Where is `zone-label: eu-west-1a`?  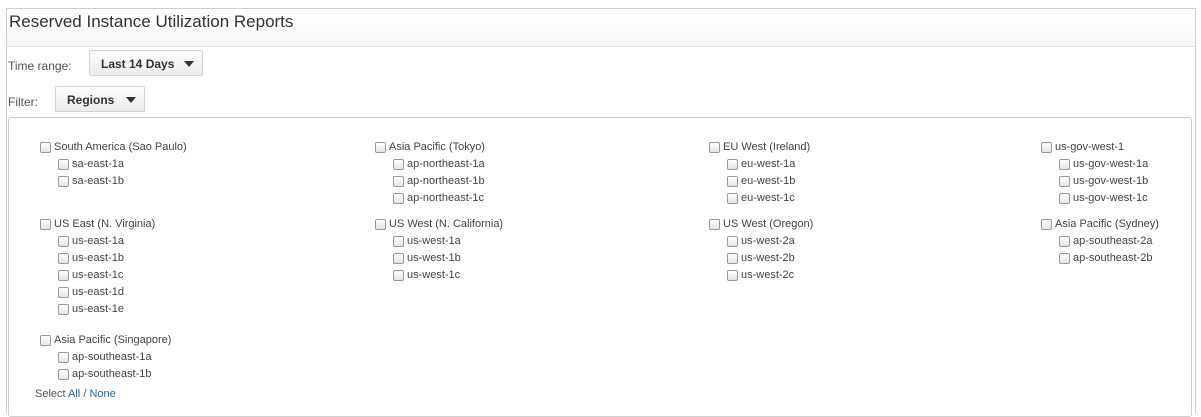 zone-label: eu-west-1a is located at coordinates (768, 164).